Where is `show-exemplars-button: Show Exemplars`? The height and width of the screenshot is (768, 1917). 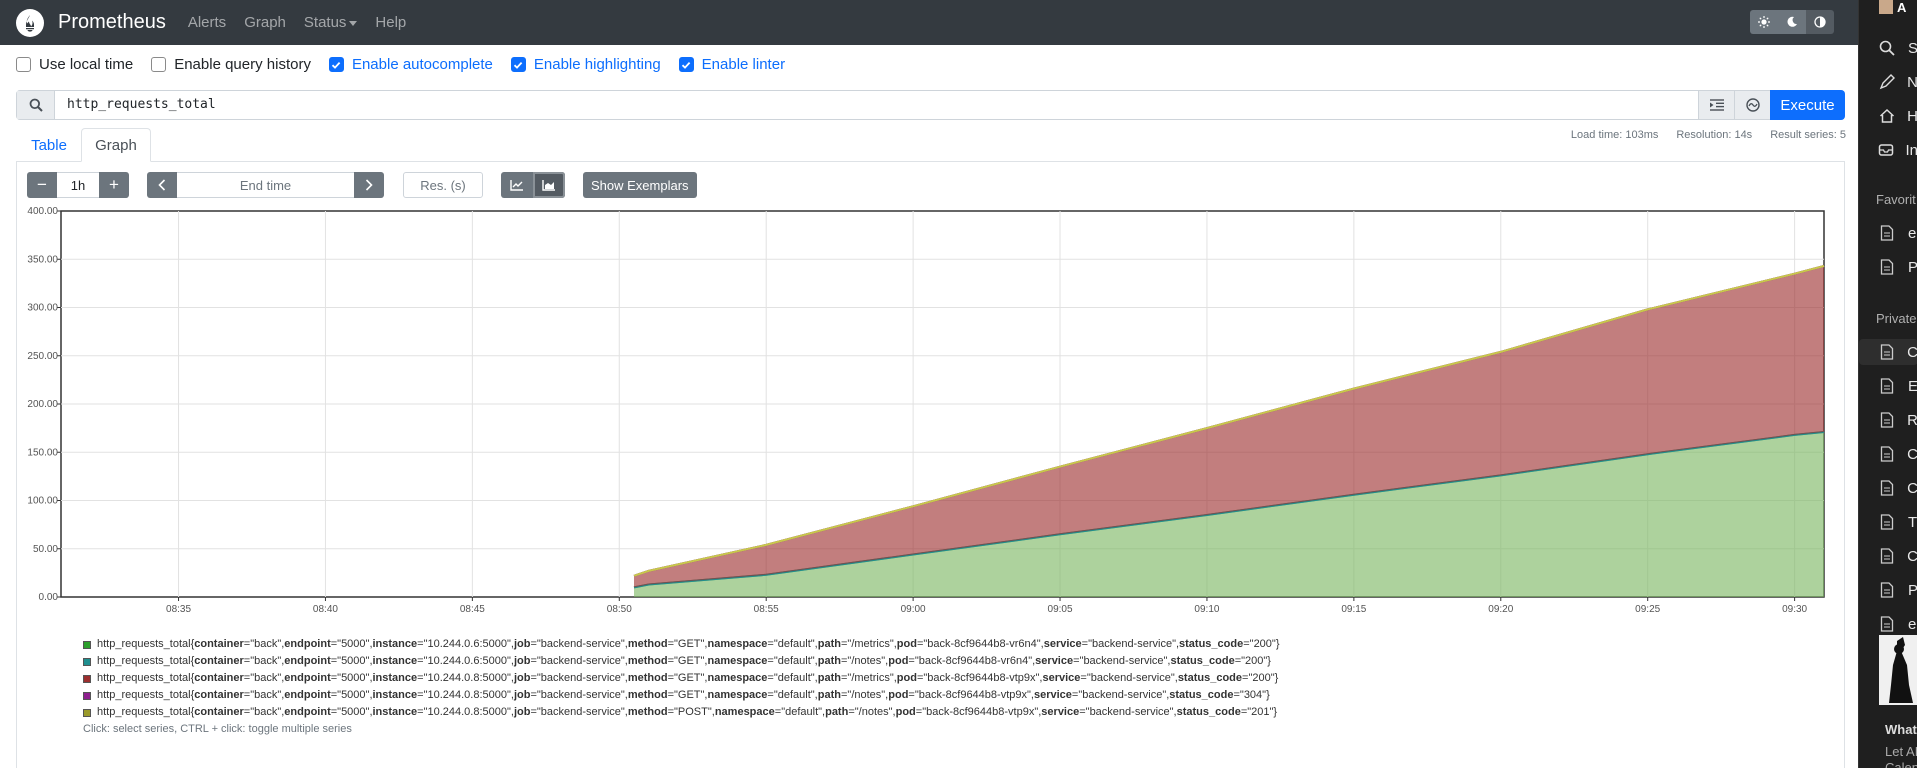
show-exemplars-button: Show Exemplars is located at coordinates (640, 185).